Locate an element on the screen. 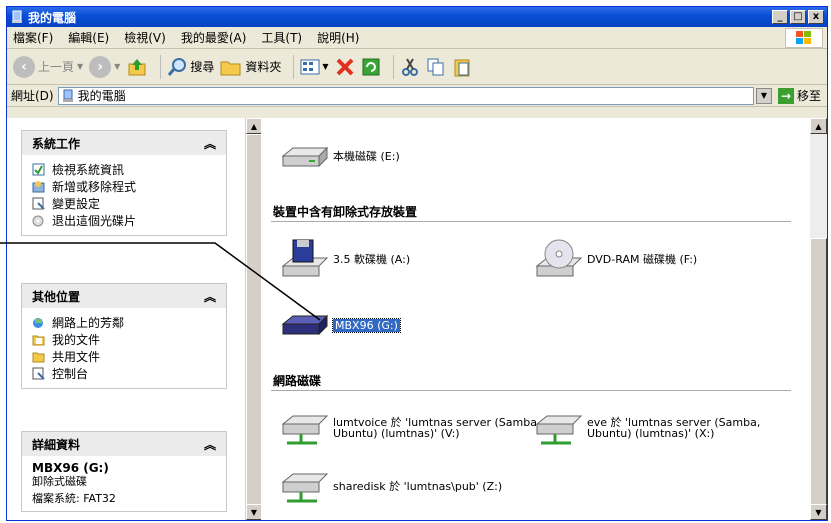 The width and height of the screenshot is (831, 523). menu-bar: 檔案(F) 編輯(E) 檢視(V) 我的最愛(A) 工具(T) 說明(H) is located at coordinates (417, 38).